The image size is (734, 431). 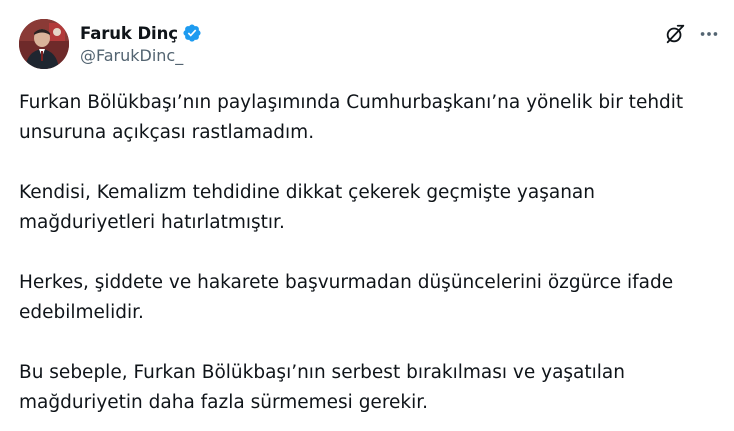 What do you see at coordinates (369, 45) in the screenshot?
I see `tweet-header: Faruk Dinç @FarukDinc_` at bounding box center [369, 45].